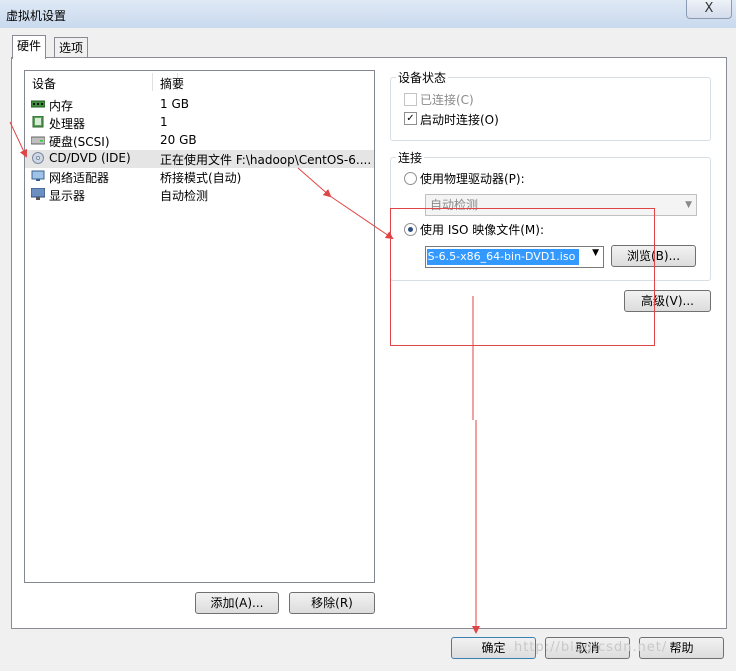 This screenshot has width=736, height=671. I want to click on column-divider, so click(152, 82).